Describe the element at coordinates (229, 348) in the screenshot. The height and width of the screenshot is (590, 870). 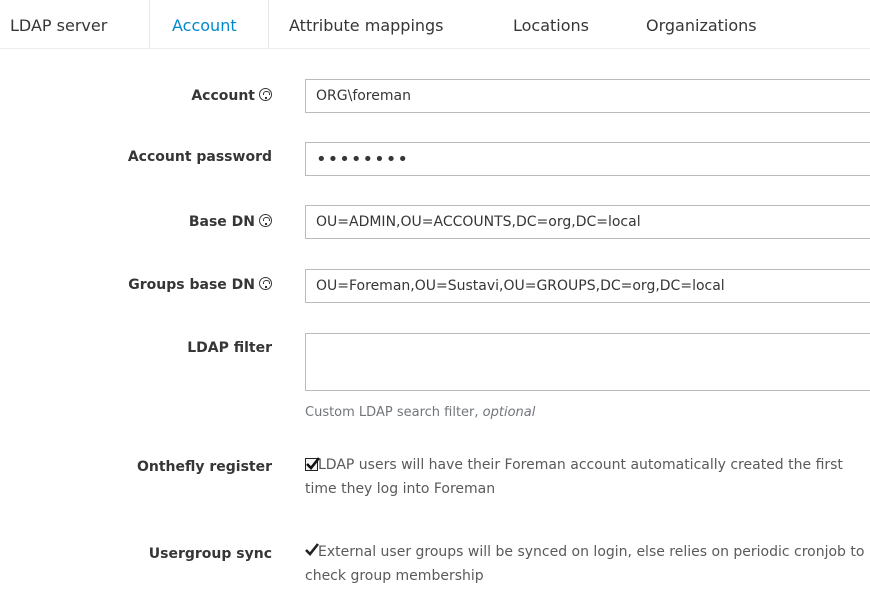
I see `ldap-filter-label: LDAP filter` at that location.